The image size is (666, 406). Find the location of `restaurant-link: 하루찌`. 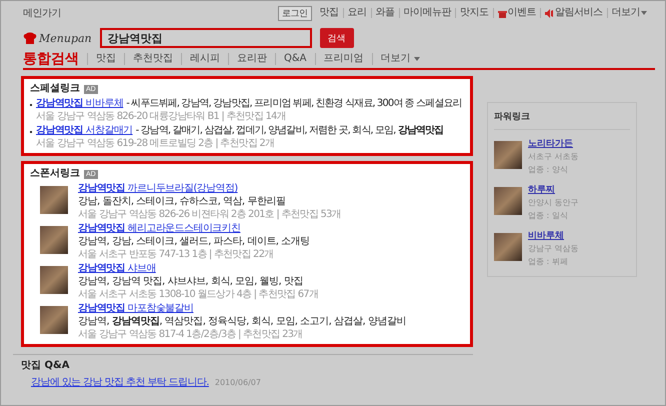

restaurant-link: 하루찌 is located at coordinates (553, 190).